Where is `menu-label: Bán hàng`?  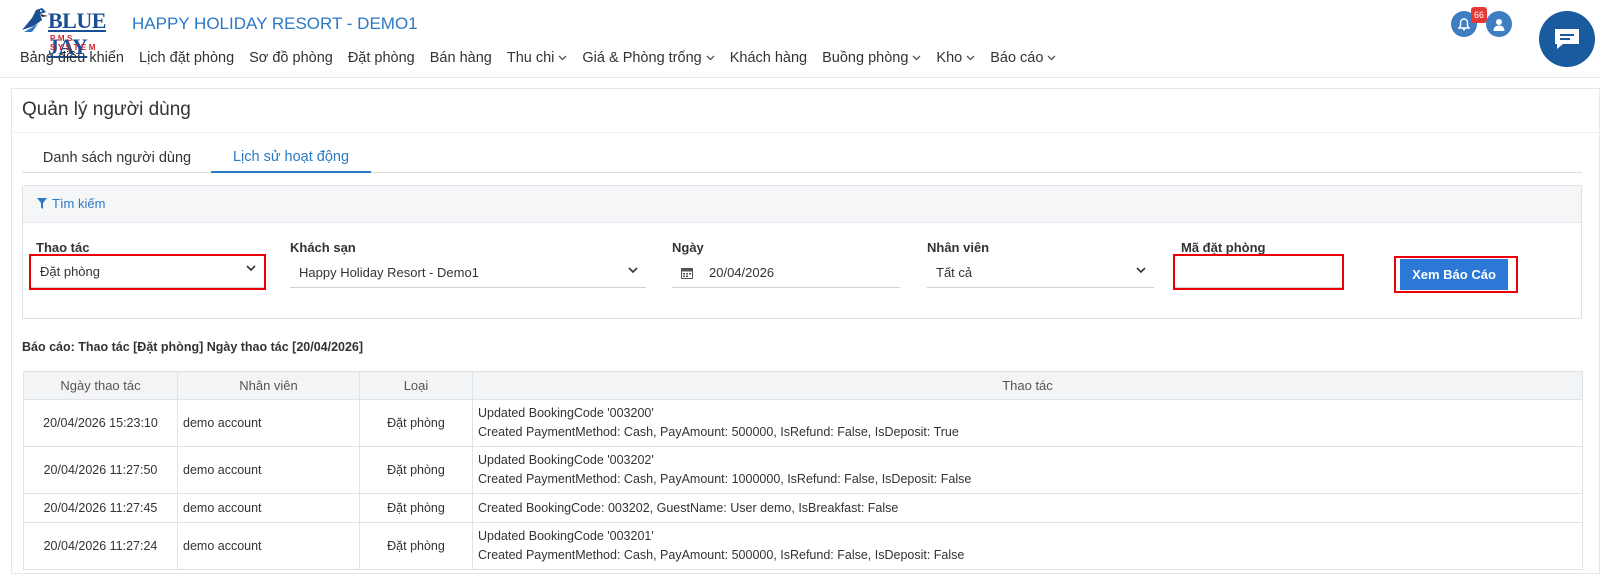 menu-label: Bán hàng is located at coordinates (460, 58).